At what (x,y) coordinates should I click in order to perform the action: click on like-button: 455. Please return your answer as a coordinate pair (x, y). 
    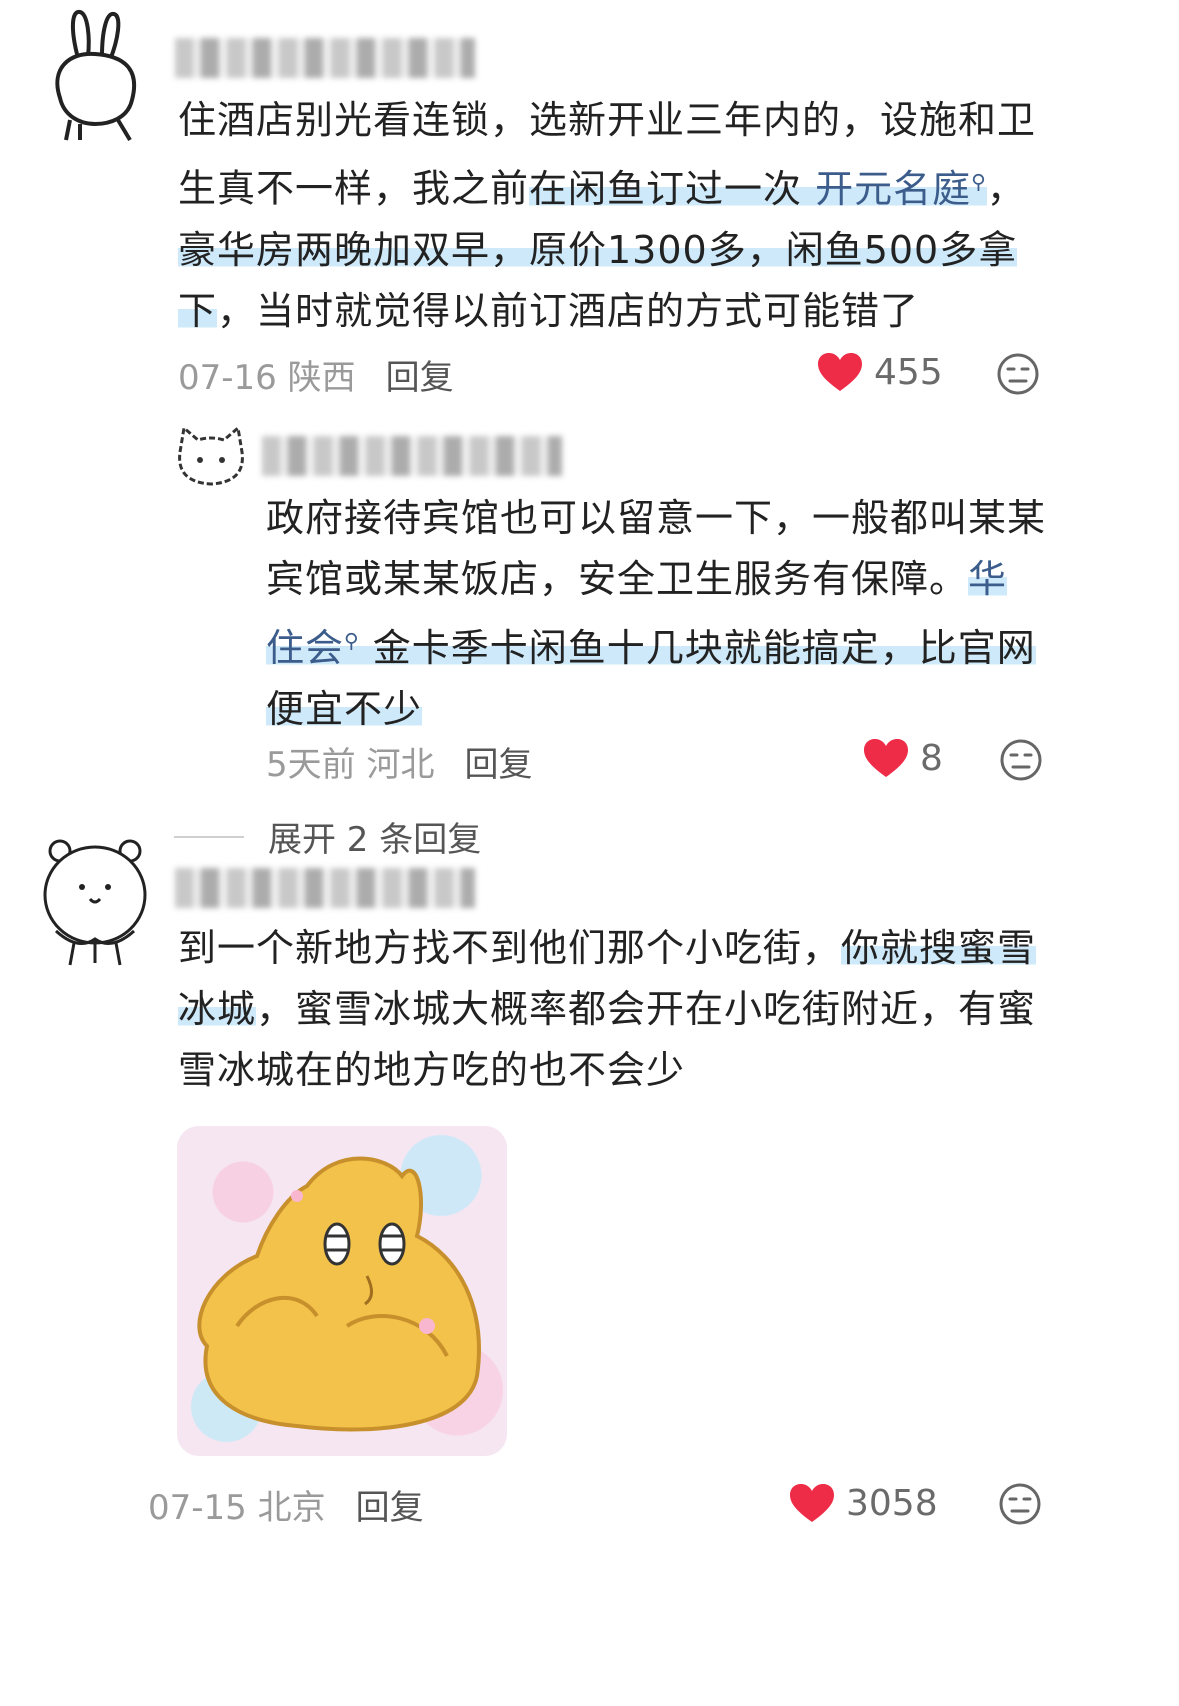
    Looking at the image, I should click on (880, 372).